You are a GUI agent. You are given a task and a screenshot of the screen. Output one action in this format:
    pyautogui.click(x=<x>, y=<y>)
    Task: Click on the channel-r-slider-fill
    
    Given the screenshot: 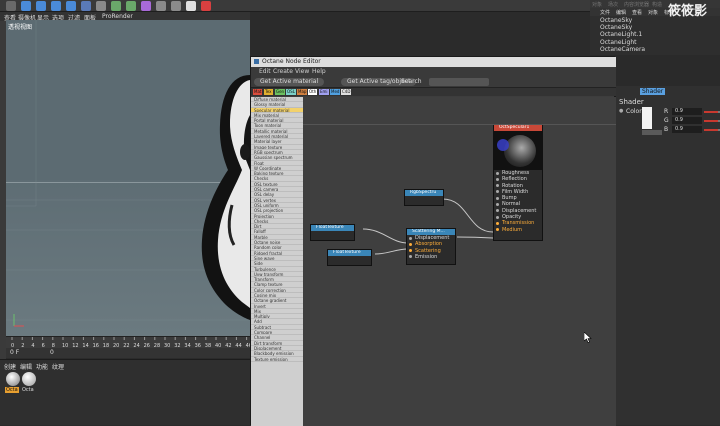 What is the action you would take?
    pyautogui.click(x=711, y=112)
    